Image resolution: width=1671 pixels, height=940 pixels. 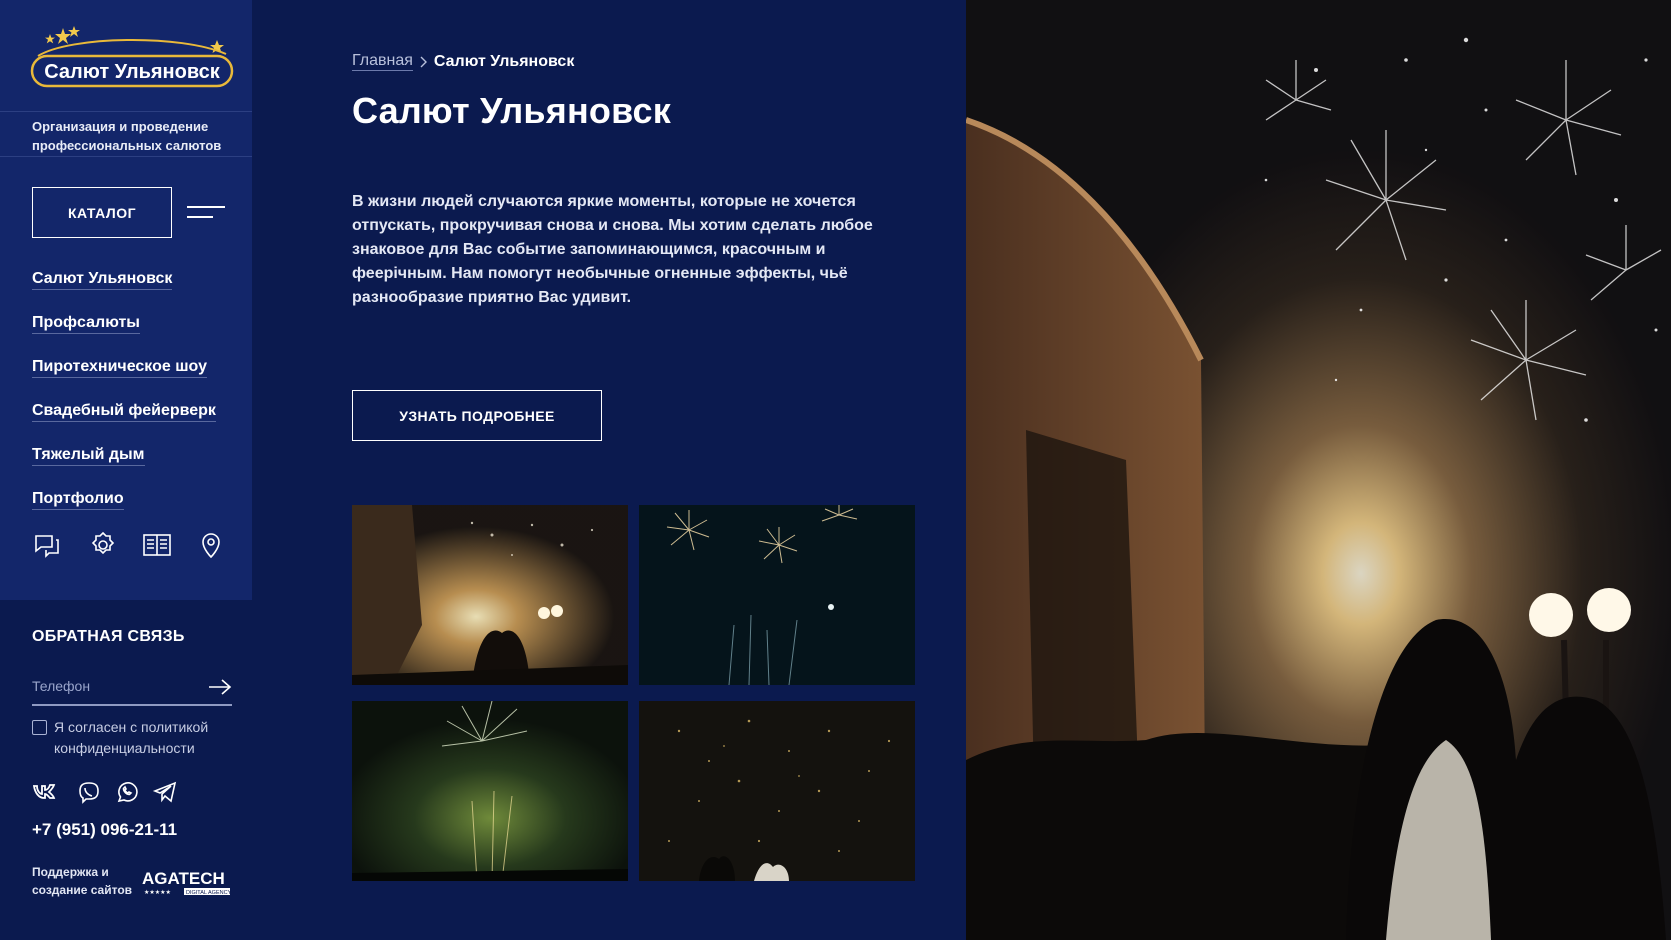 What do you see at coordinates (209, 893) in the screenshot?
I see `agency-sub: DIGITAL AGENCY` at bounding box center [209, 893].